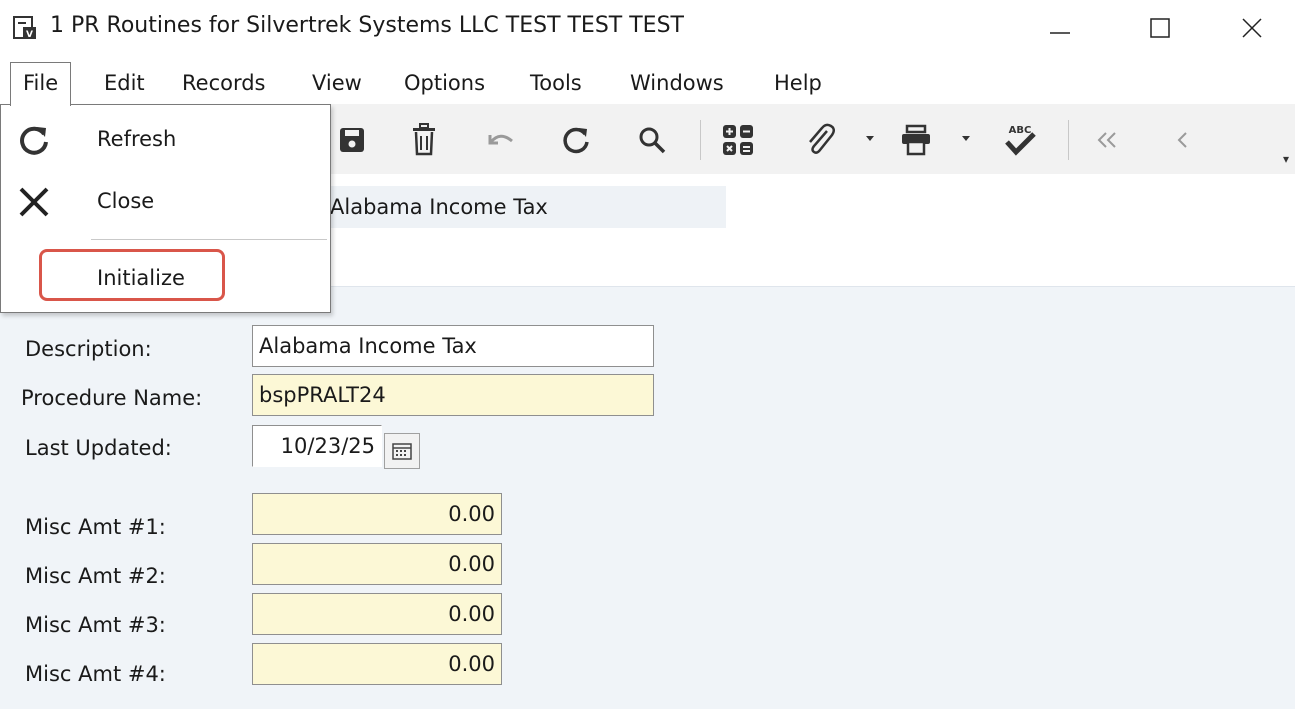 The image size is (1295, 709). Describe the element at coordinates (377, 614) in the screenshot. I see `misc-amt-3-field: 0.00` at that location.